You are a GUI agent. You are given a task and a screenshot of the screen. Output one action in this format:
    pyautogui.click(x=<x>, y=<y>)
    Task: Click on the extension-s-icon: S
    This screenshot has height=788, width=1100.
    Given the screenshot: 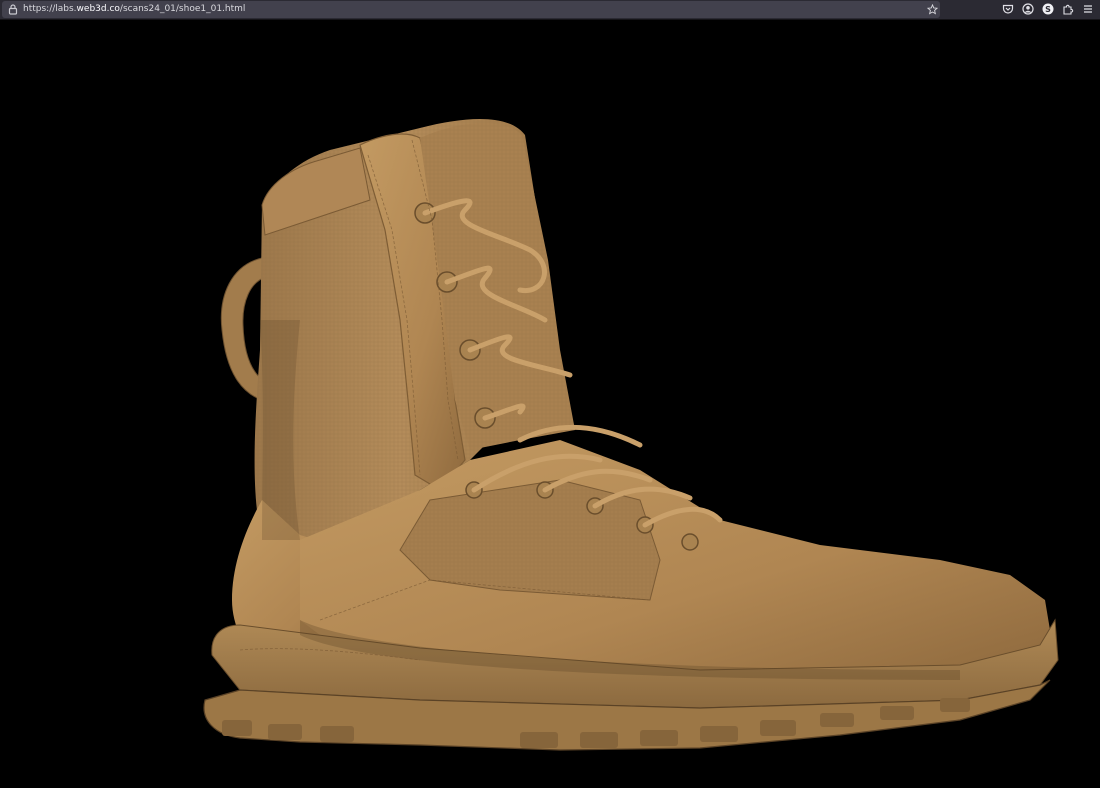 What is the action you would take?
    pyautogui.click(x=1048, y=9)
    